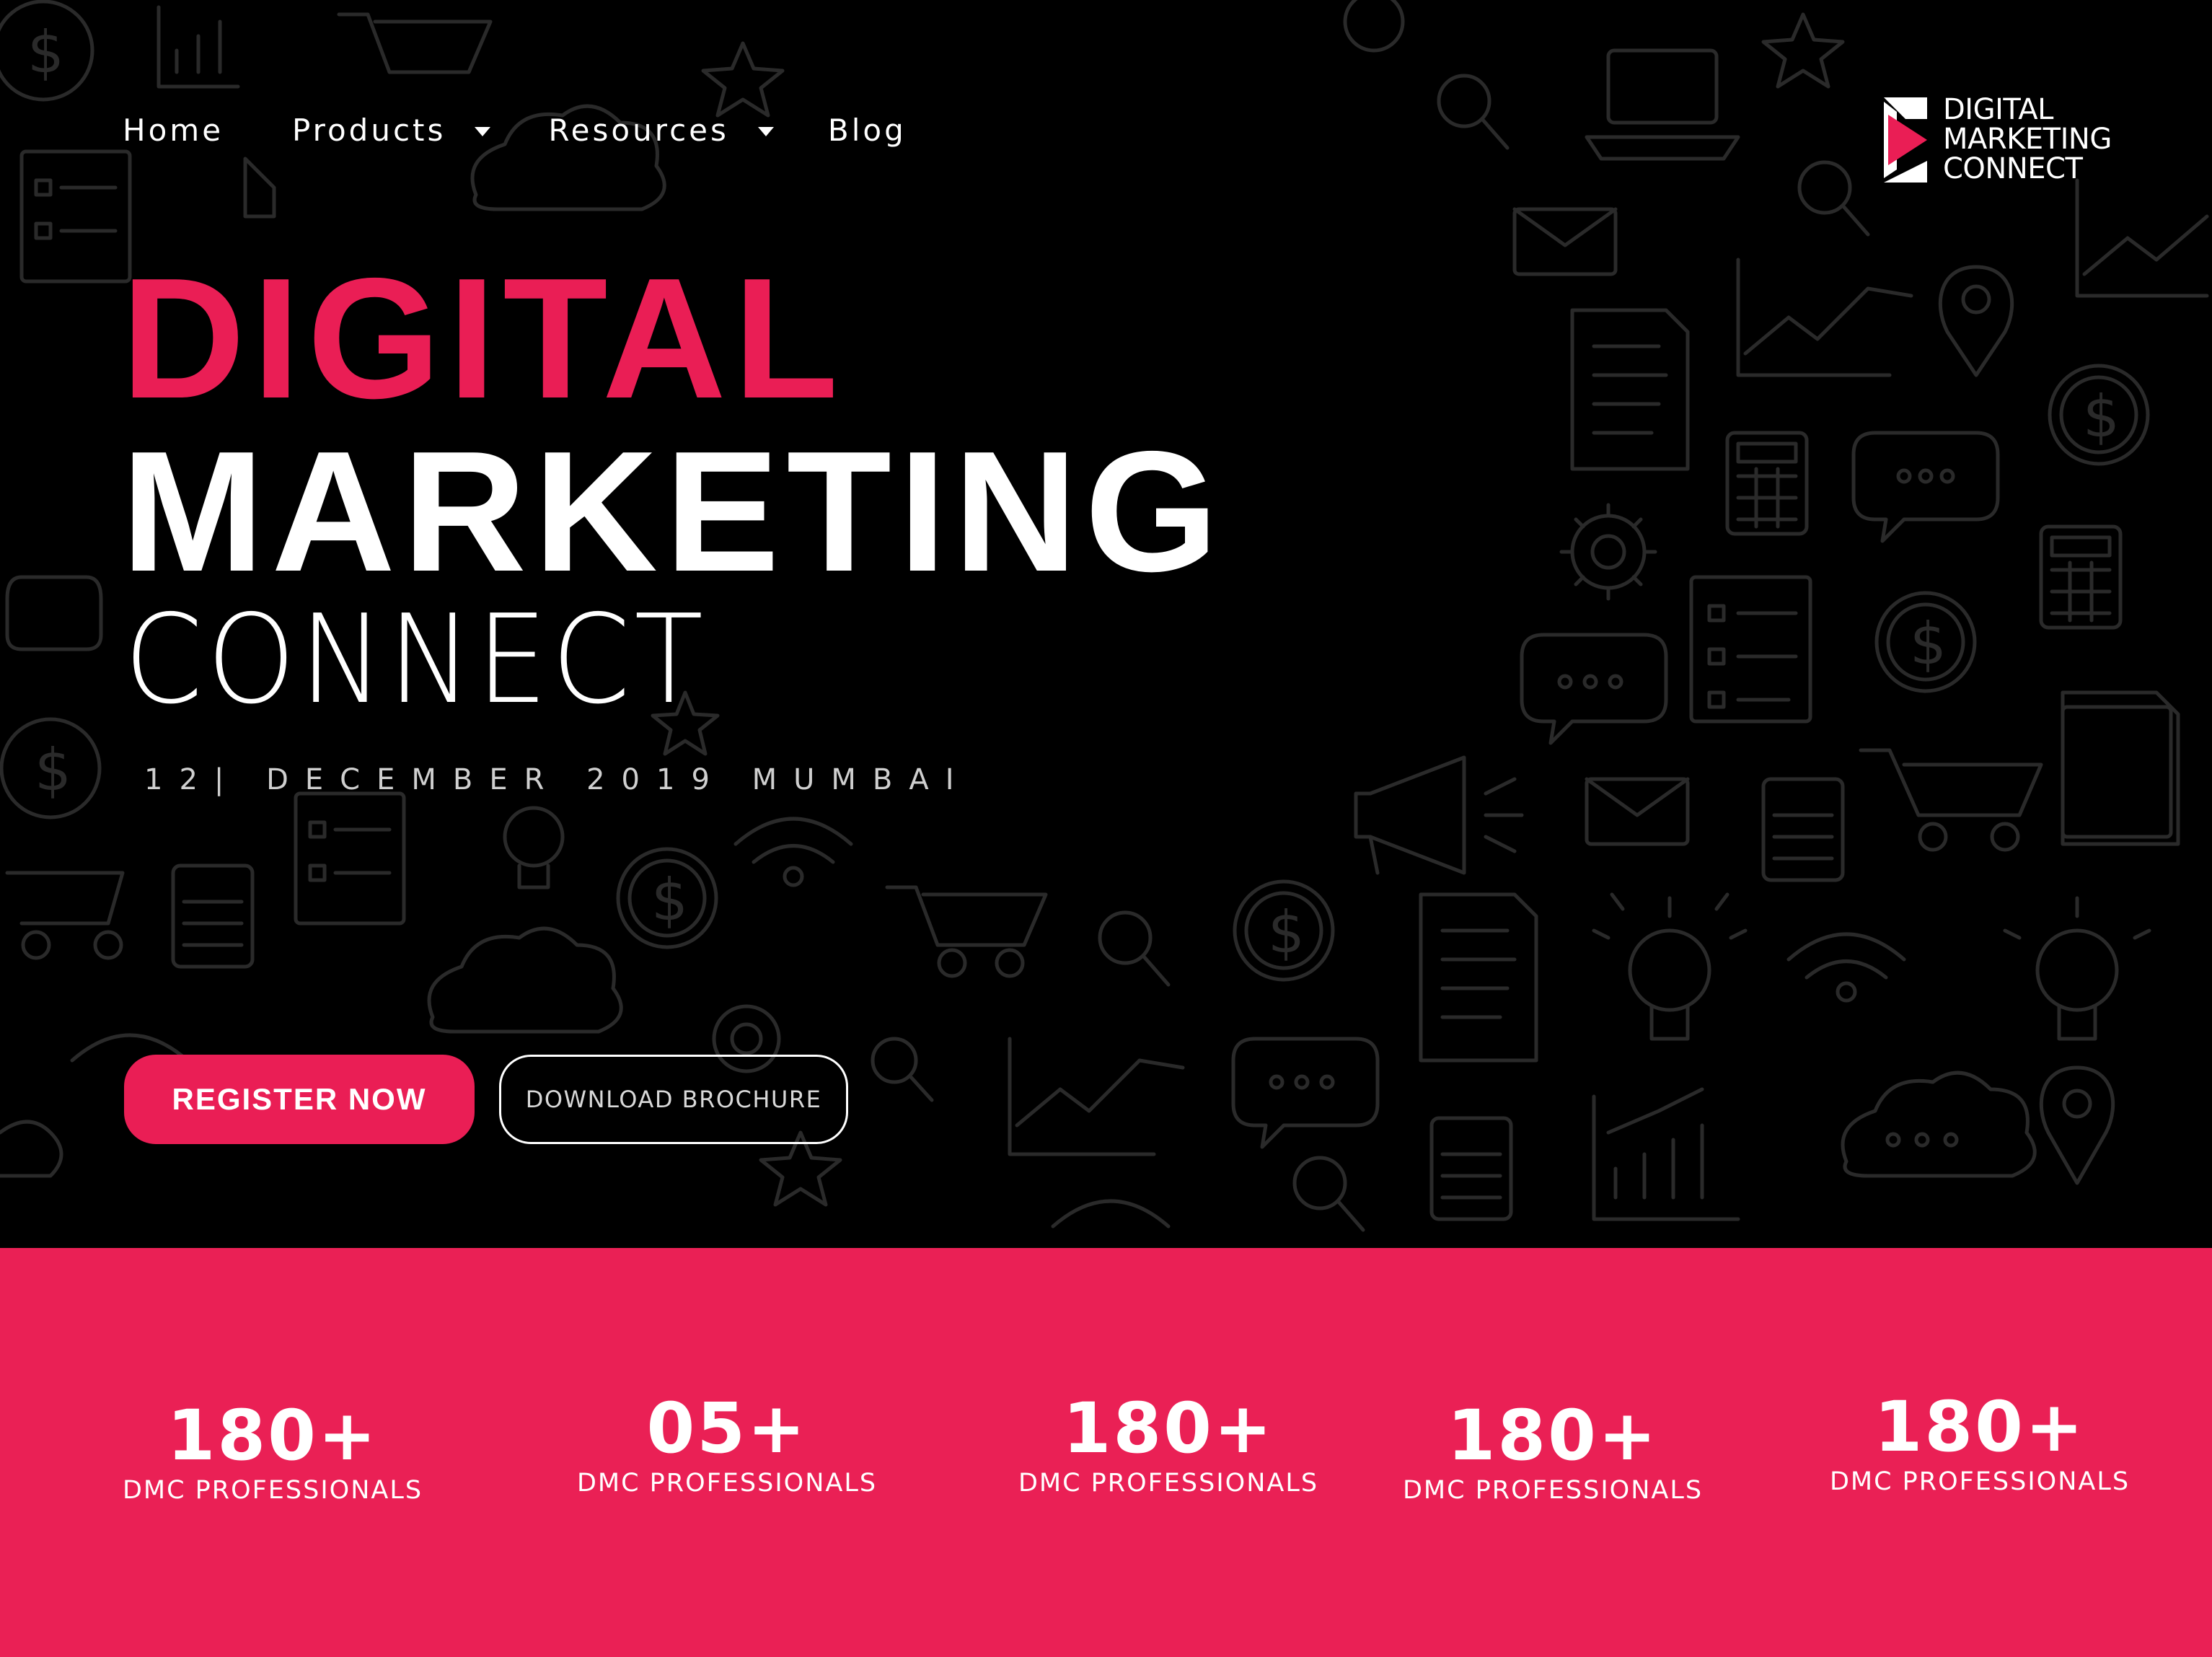 This screenshot has width=2212, height=1657. I want to click on hero-title-line-3: CONNECT, so click(441, 660).